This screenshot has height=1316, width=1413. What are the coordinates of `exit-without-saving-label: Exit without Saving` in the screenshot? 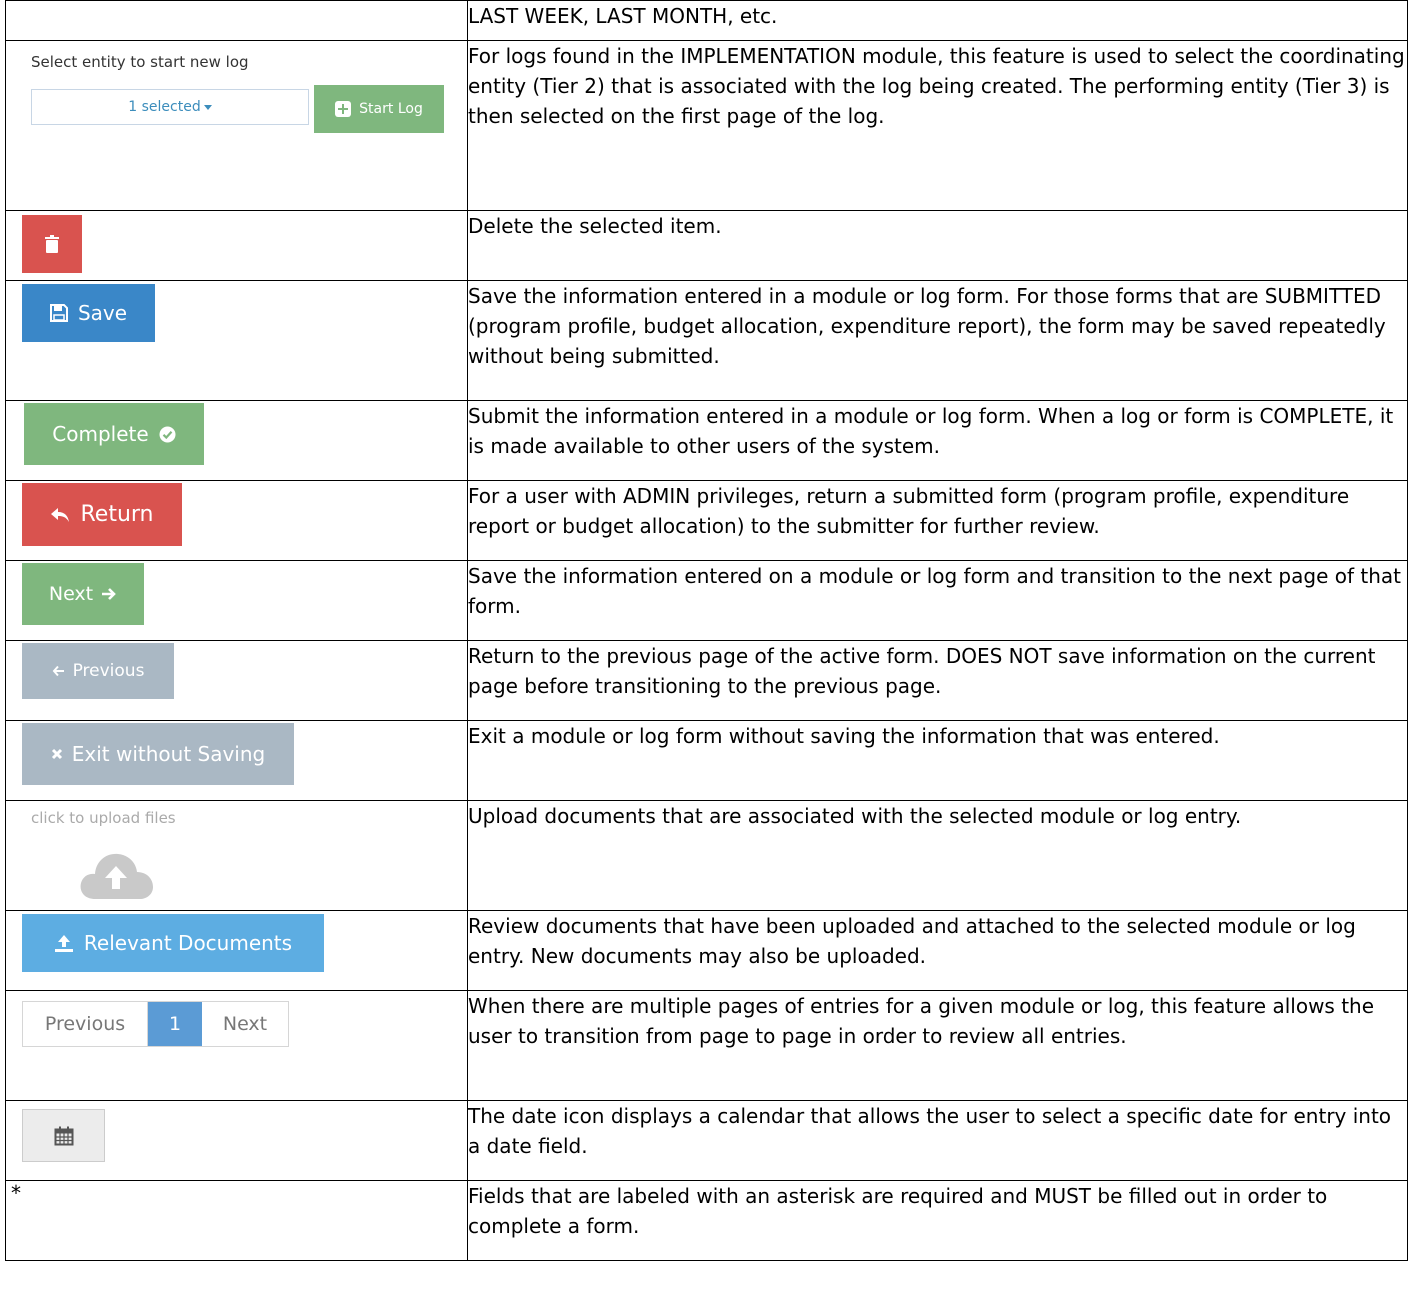 It's located at (168, 754).